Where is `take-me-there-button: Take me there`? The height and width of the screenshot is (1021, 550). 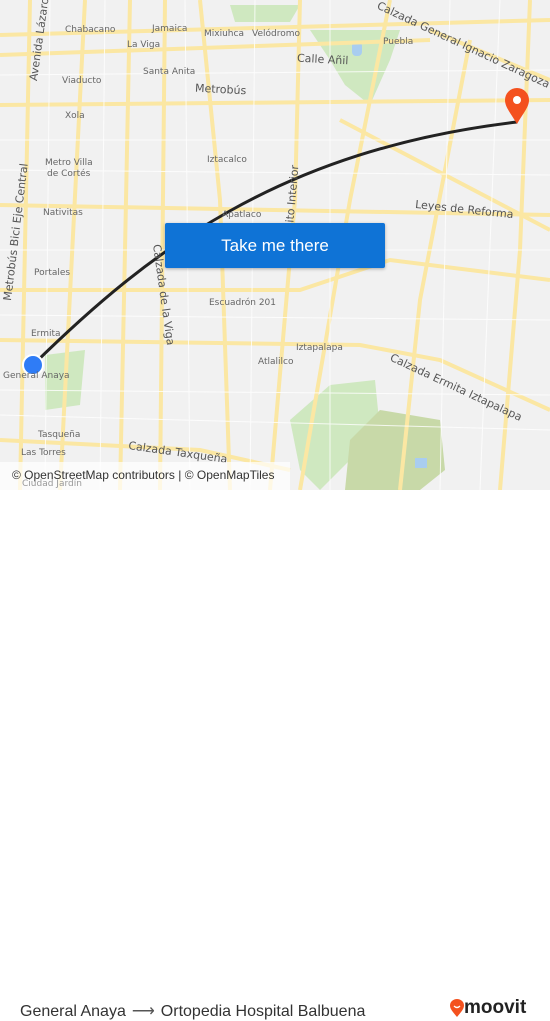 take-me-there-button: Take me there is located at coordinates (275, 245).